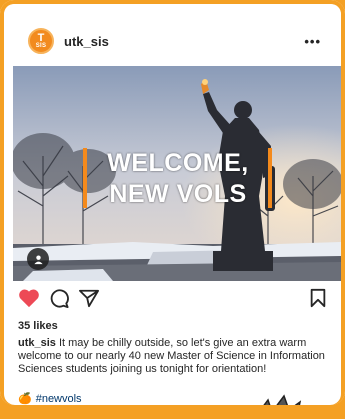  Describe the element at coordinates (89, 300) in the screenshot. I see `share-icon` at that location.